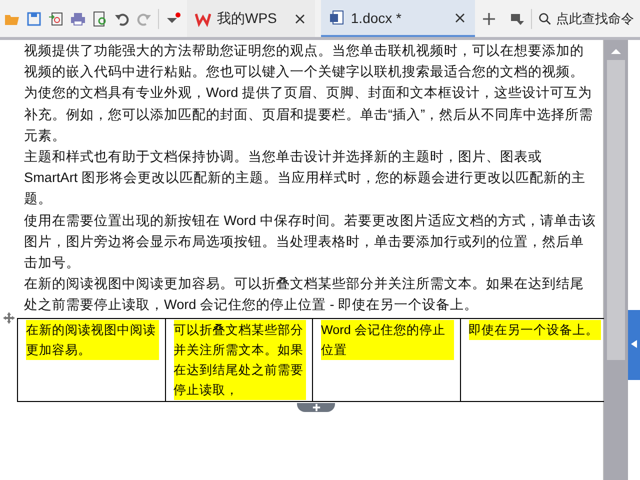 The width and height of the screenshot is (640, 480). I want to click on plus-icon, so click(316, 407).